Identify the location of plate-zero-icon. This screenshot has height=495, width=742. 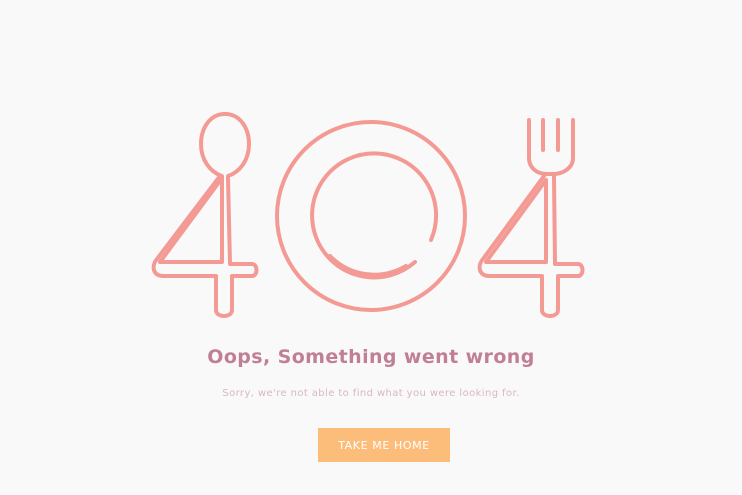
(371, 216).